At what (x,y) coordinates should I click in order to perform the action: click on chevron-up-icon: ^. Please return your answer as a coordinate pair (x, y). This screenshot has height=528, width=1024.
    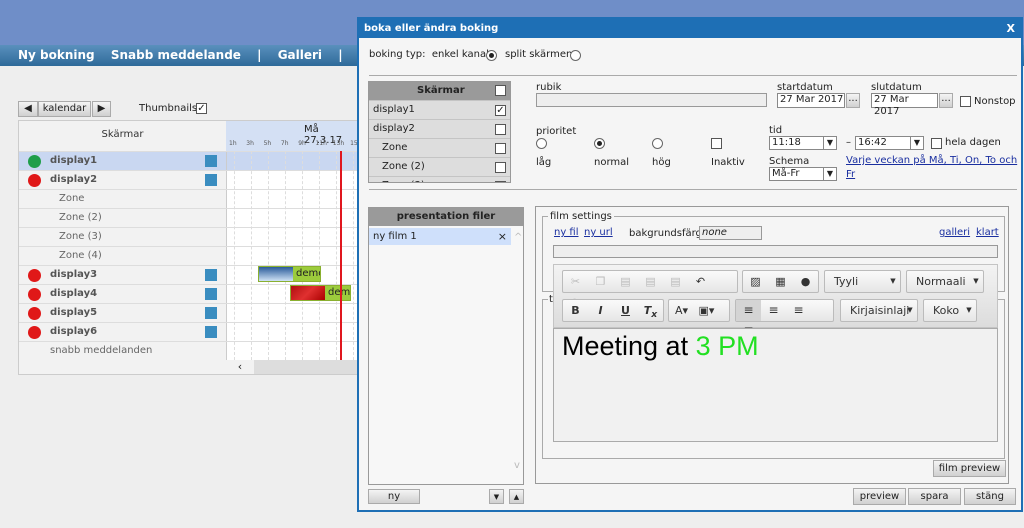
    Looking at the image, I should click on (518, 237).